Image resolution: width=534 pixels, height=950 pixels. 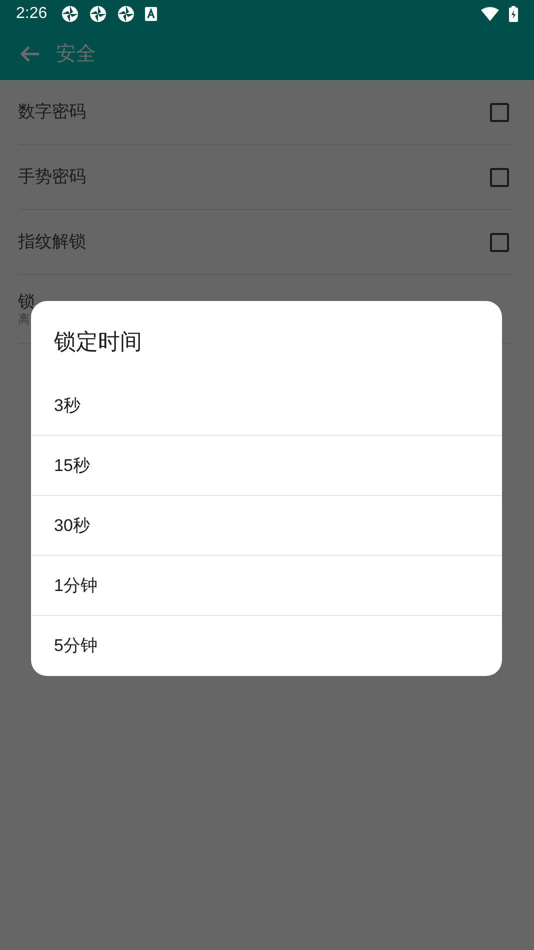 I want to click on dialog-option: 30秒, so click(x=266, y=526).